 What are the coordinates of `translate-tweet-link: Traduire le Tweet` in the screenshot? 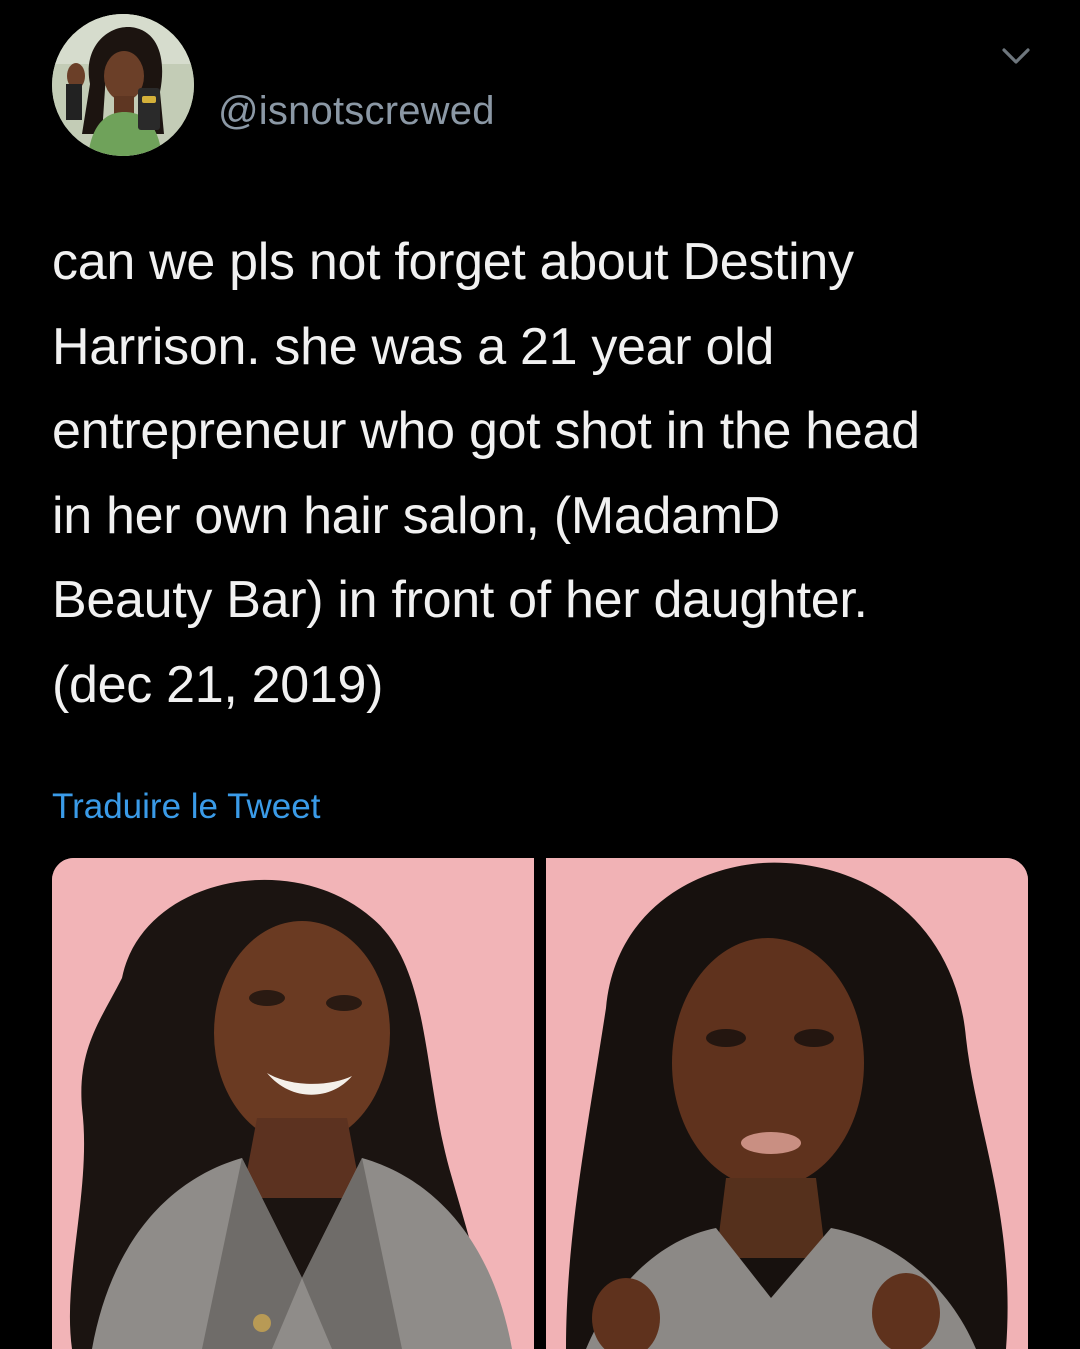 It's located at (186, 807).